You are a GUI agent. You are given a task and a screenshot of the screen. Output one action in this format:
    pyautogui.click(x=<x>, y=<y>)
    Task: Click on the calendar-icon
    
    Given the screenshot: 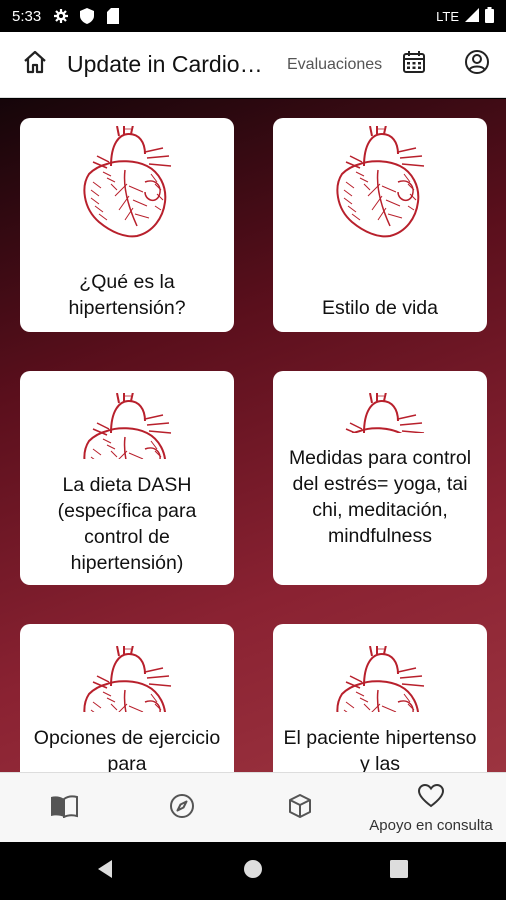 What is the action you would take?
    pyautogui.click(x=414, y=64)
    